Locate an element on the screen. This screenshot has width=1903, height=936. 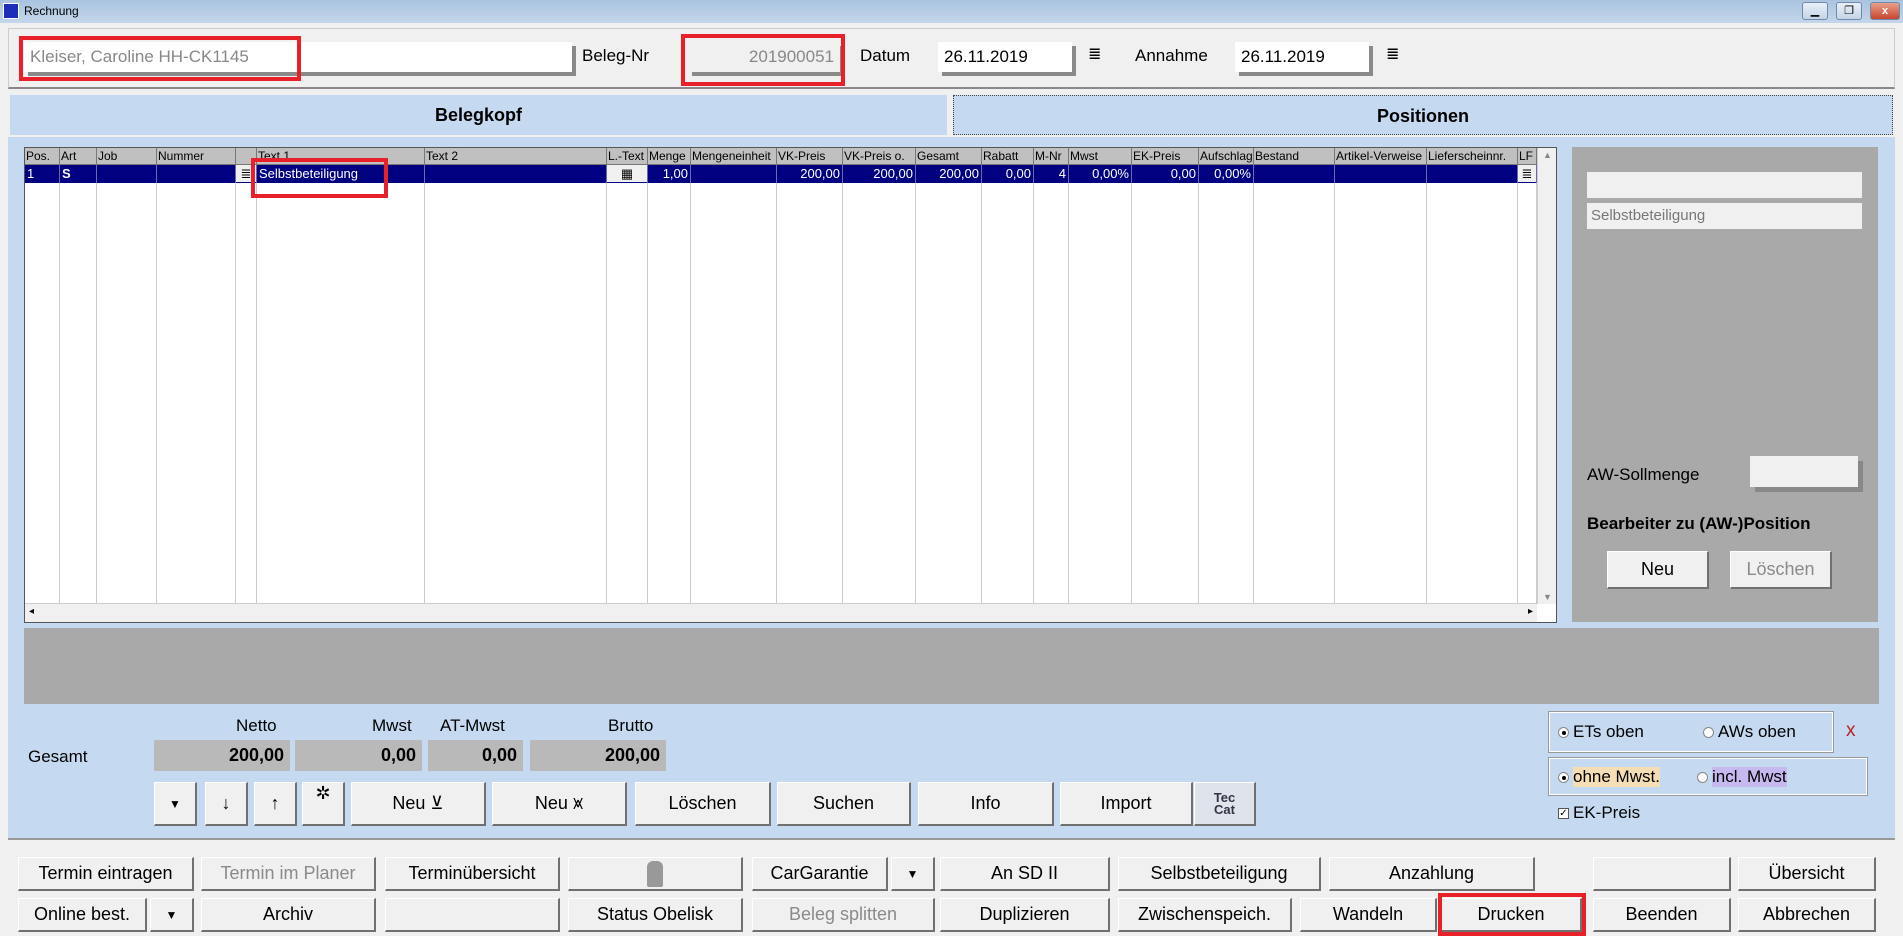
terminübersicht-button: Terminübersicht is located at coordinates (472, 874).